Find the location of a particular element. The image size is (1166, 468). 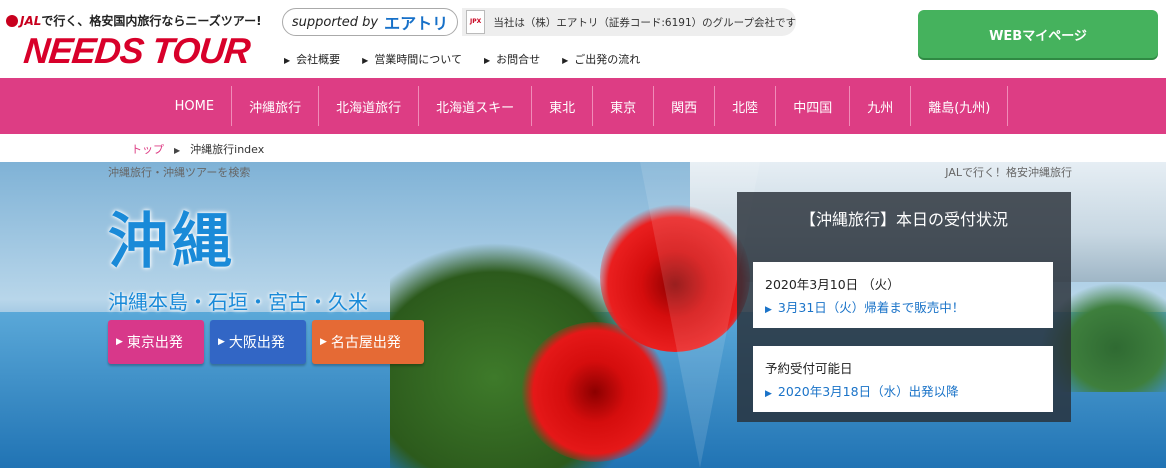

link-company: ▶ 会社概要 is located at coordinates (312, 59).